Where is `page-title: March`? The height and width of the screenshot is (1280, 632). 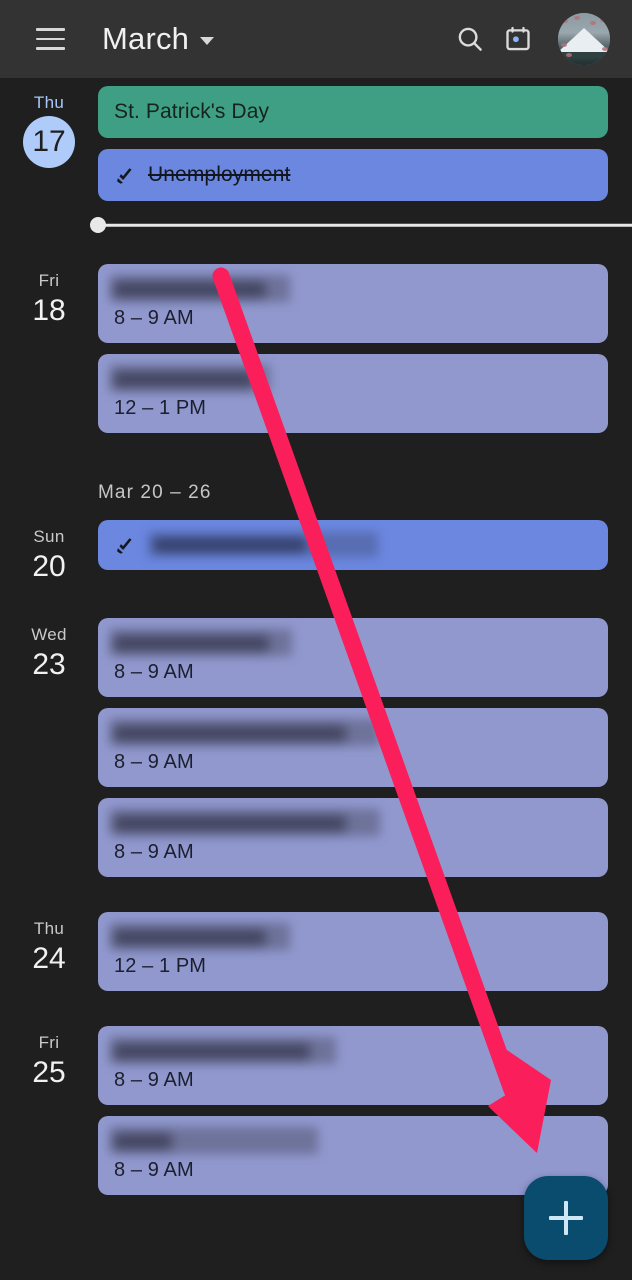
page-title: March is located at coordinates (146, 38).